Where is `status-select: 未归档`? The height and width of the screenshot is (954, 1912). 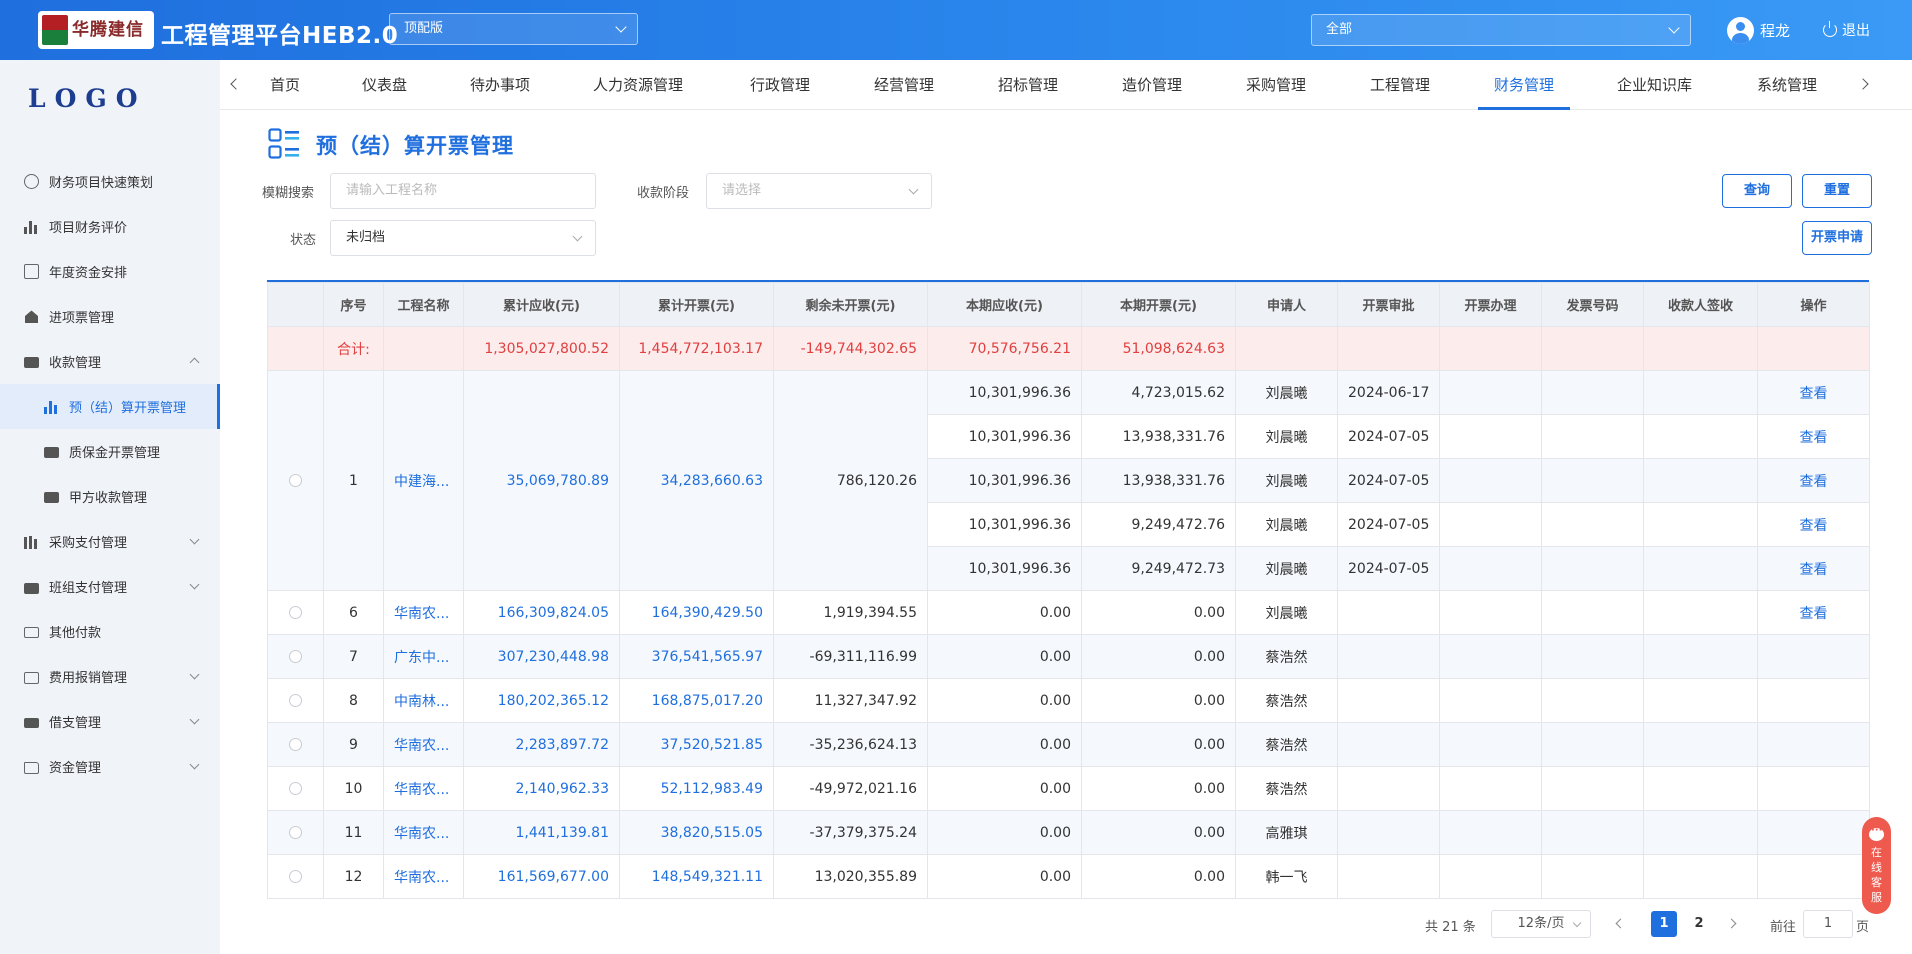 status-select: 未归档 is located at coordinates (463, 238).